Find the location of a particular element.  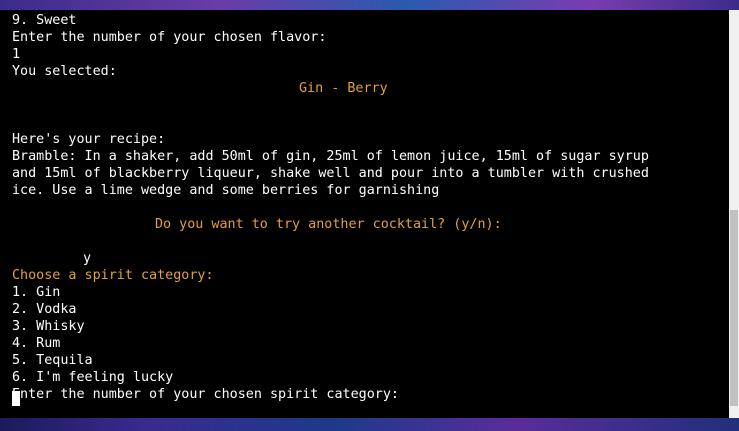

terminal-scrollbar is located at coordinates (734, 214).